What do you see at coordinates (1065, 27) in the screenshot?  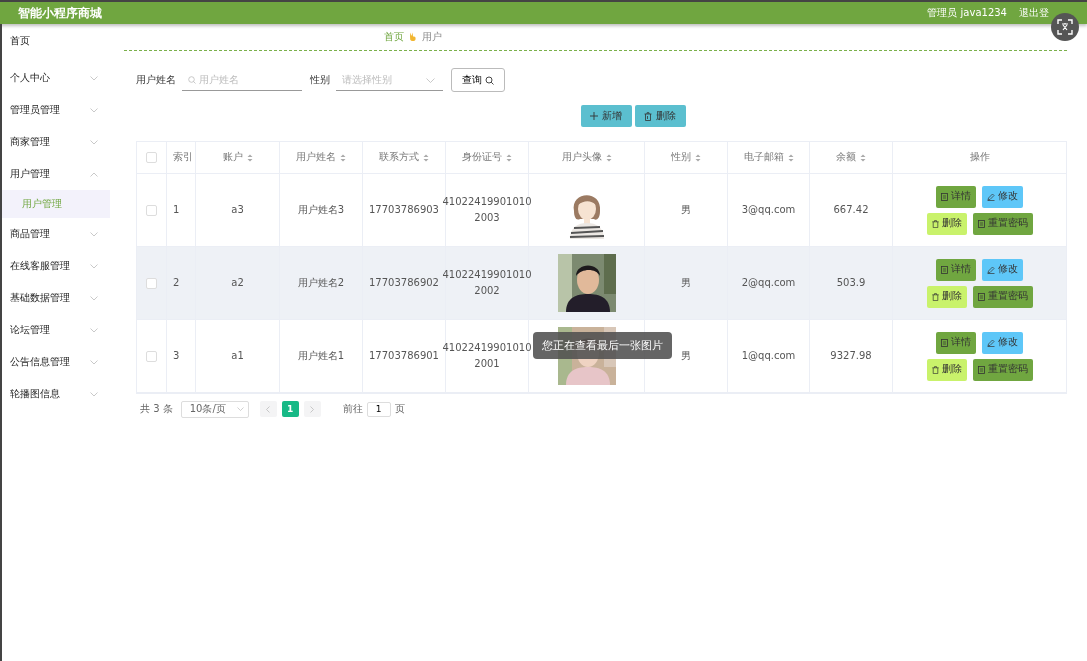 I see `translate-button` at bounding box center [1065, 27].